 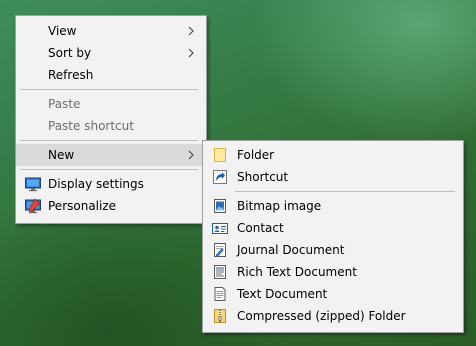 What do you see at coordinates (333, 155) in the screenshot?
I see `submenu-item-folder: Folder` at bounding box center [333, 155].